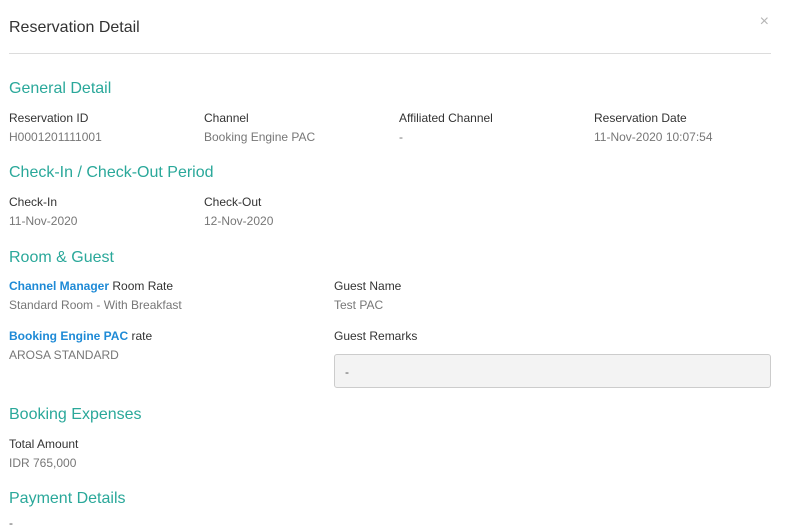  What do you see at coordinates (44, 444) in the screenshot?
I see `total-amount-label: Total Amount` at bounding box center [44, 444].